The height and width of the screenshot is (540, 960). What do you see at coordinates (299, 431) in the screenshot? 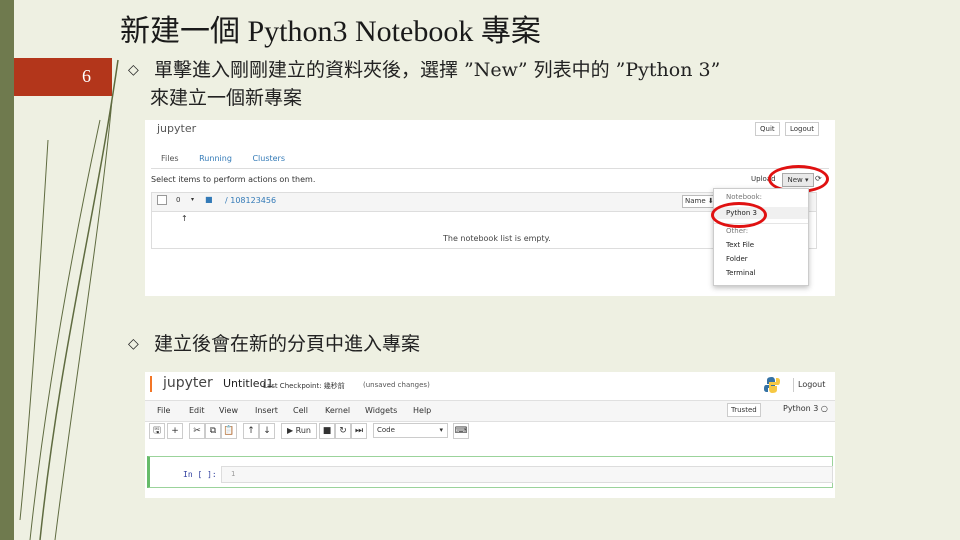
I see `run-button: ▶ Run` at bounding box center [299, 431].